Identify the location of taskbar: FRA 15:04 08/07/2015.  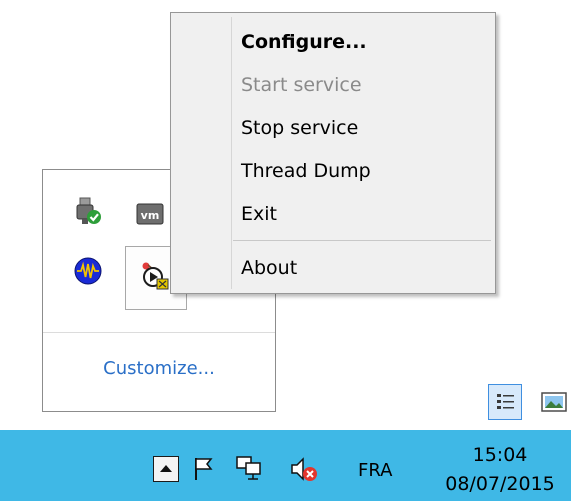
(285, 465).